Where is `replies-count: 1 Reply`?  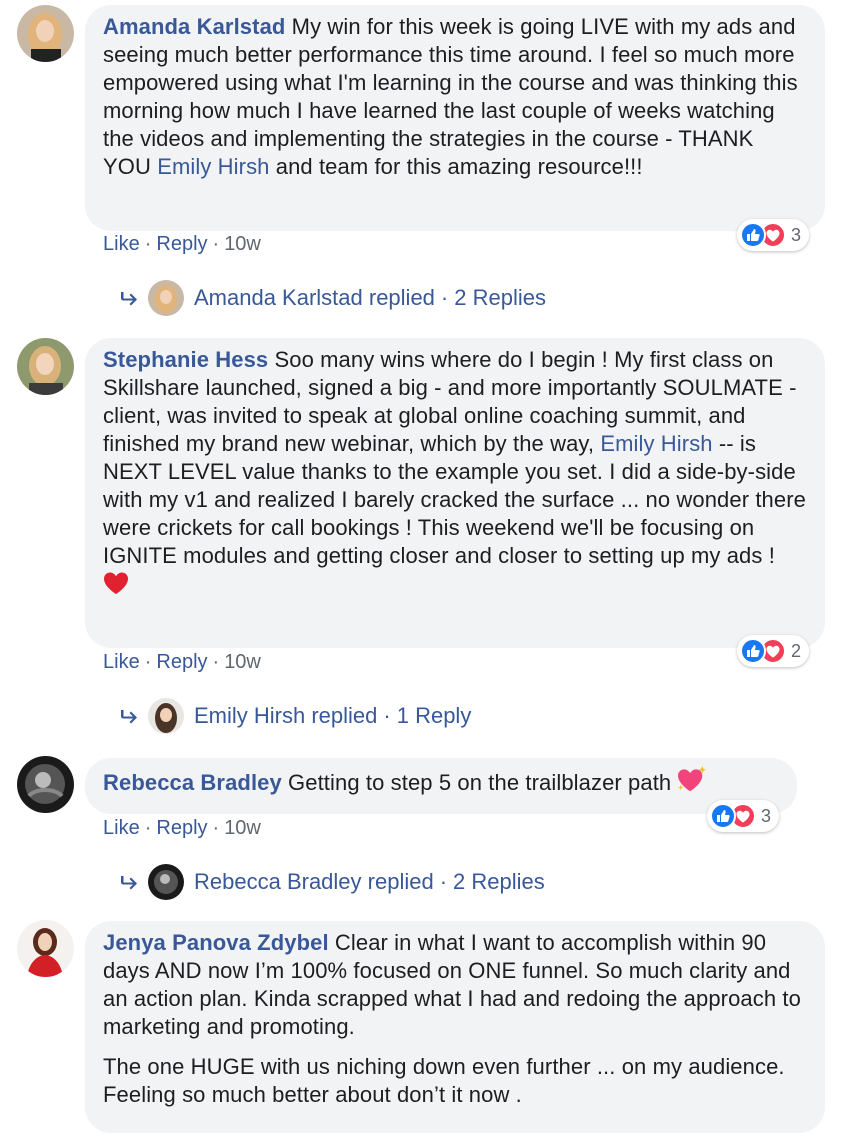 replies-count: 1 Reply is located at coordinates (434, 716).